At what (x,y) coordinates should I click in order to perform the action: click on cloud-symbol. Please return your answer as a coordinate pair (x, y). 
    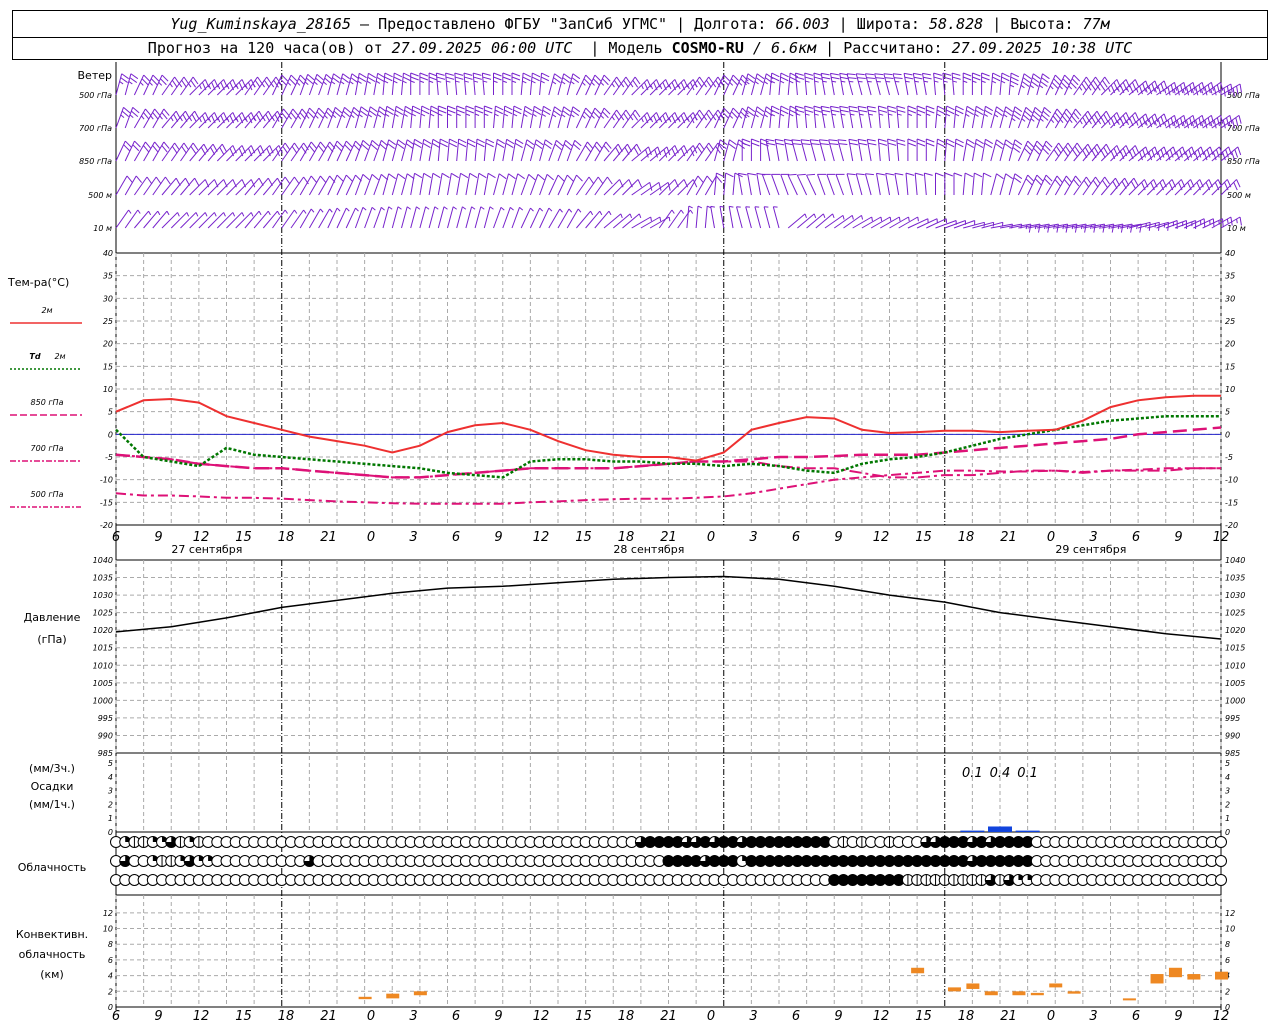
    Looking at the image, I should click on (1221, 861).